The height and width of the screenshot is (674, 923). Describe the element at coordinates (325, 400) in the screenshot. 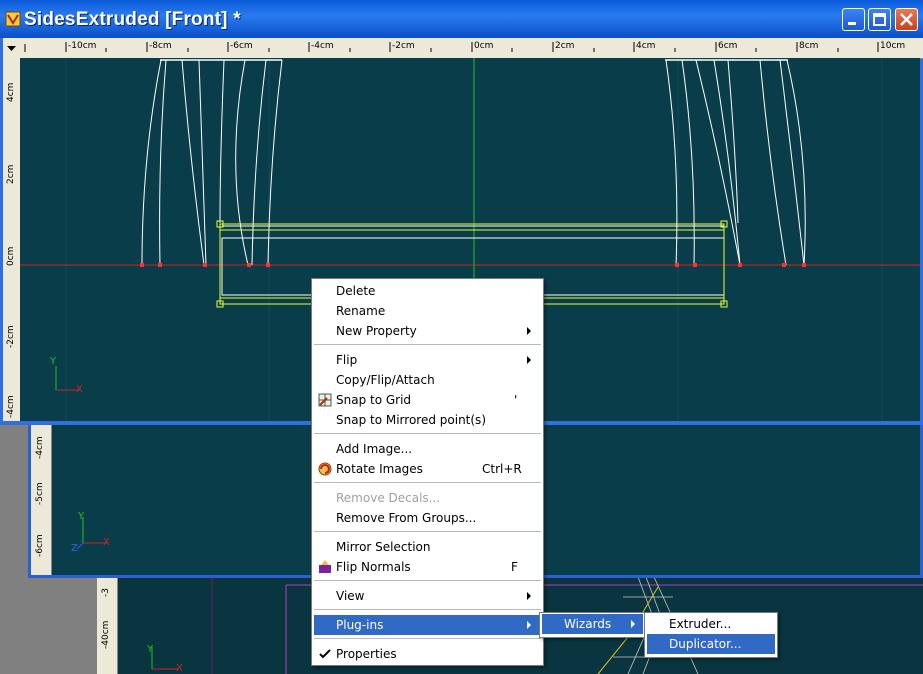

I see `snap-grid-icon` at that location.